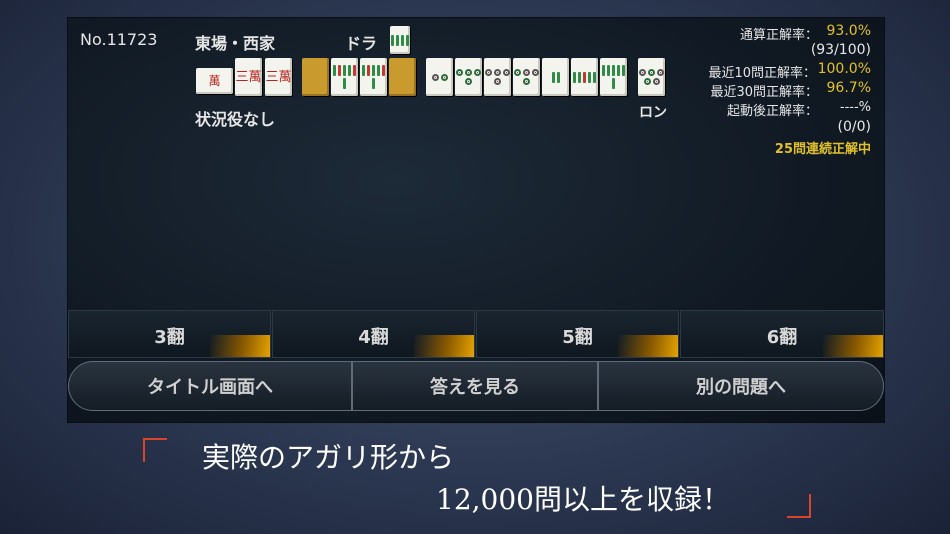 This screenshot has height=534, width=950. Describe the element at coordinates (651, 77) in the screenshot. I see `winning-tile` at that location.